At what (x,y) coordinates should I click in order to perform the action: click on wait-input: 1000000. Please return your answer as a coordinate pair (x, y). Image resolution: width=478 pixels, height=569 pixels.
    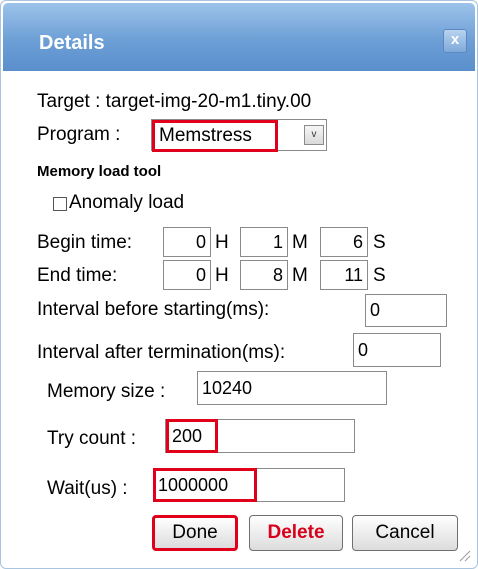
    Looking at the image, I should click on (249, 485).